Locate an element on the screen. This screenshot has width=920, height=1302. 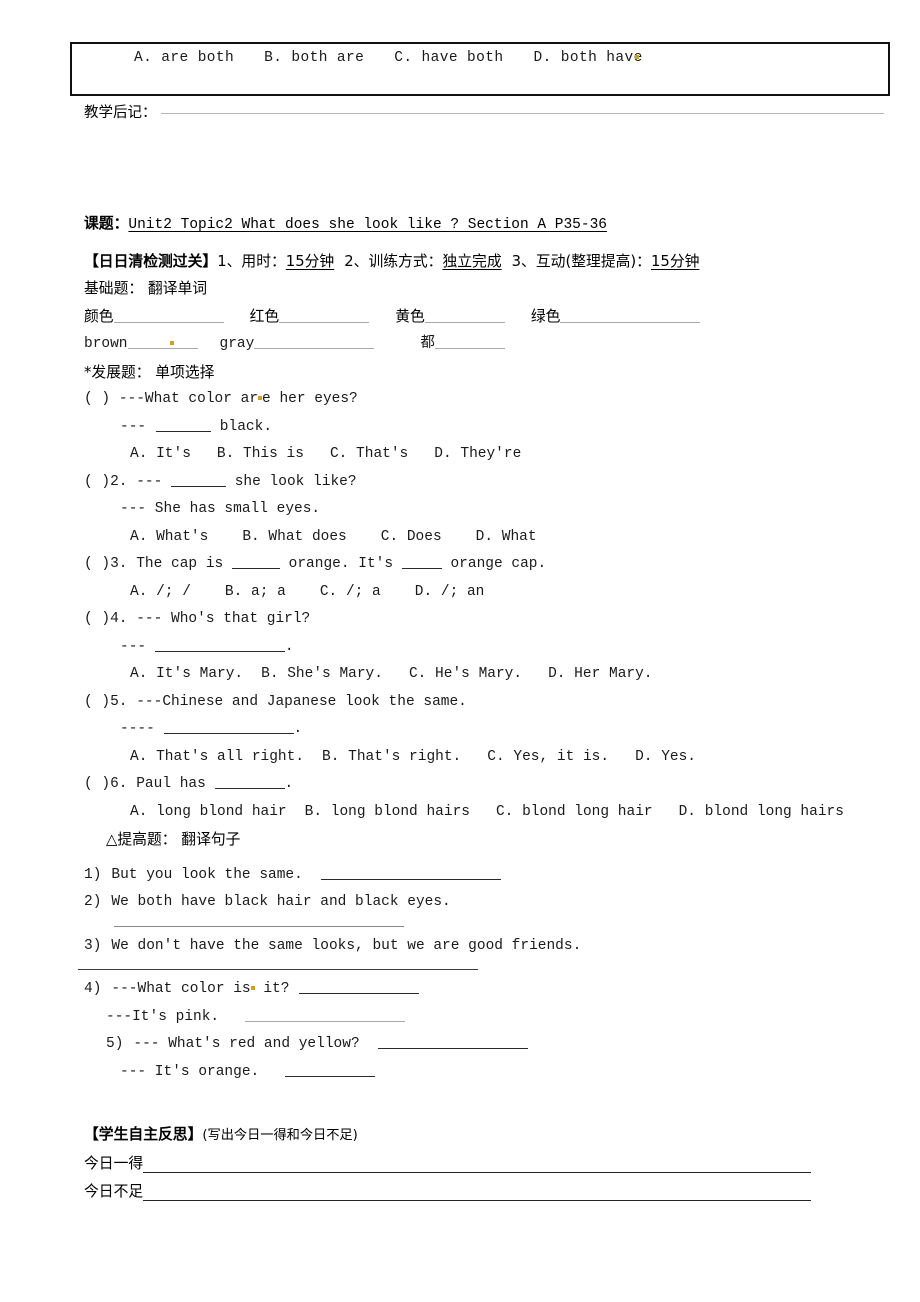
question-6-stem-suffix: . is located at coordinates (289, 784).